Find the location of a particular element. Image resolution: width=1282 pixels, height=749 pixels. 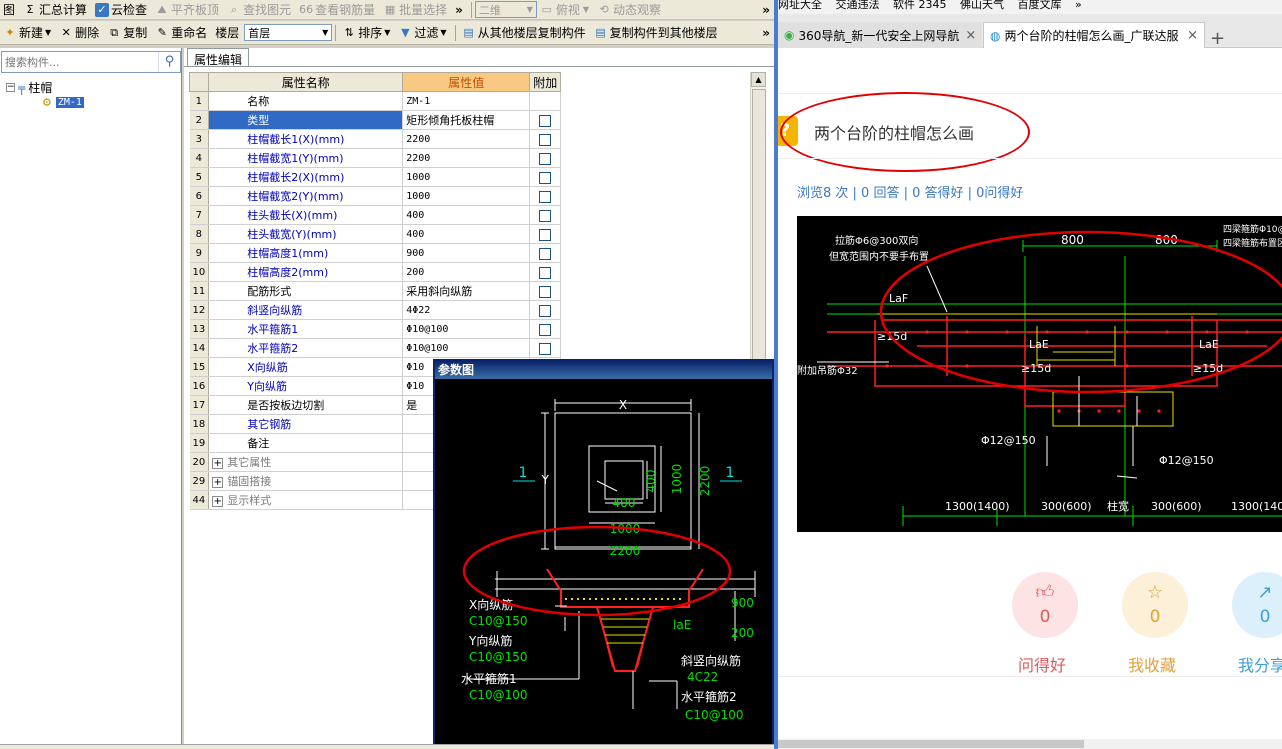

filter-button: ▼ 过滤 ▼ is located at coordinates (422, 33).